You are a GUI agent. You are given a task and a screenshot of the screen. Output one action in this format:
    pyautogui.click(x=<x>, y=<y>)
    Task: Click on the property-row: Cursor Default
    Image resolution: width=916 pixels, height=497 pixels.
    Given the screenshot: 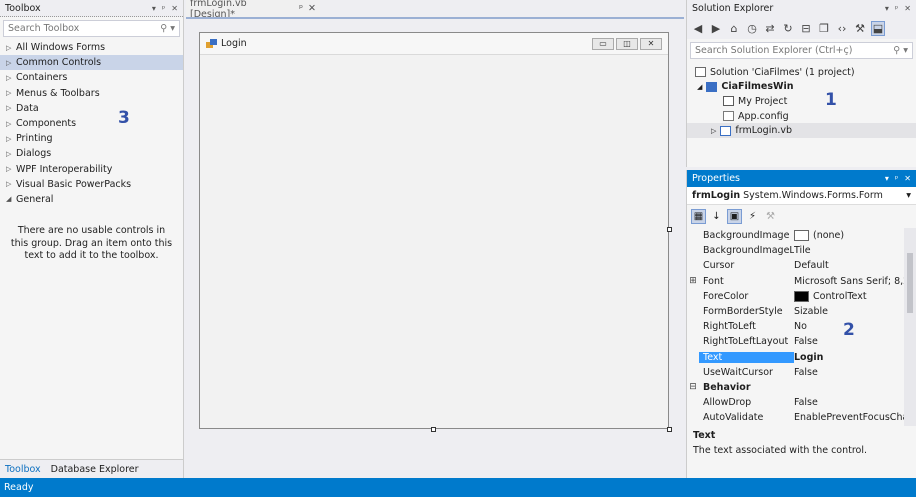 What is the action you would take?
    pyautogui.click(x=796, y=265)
    